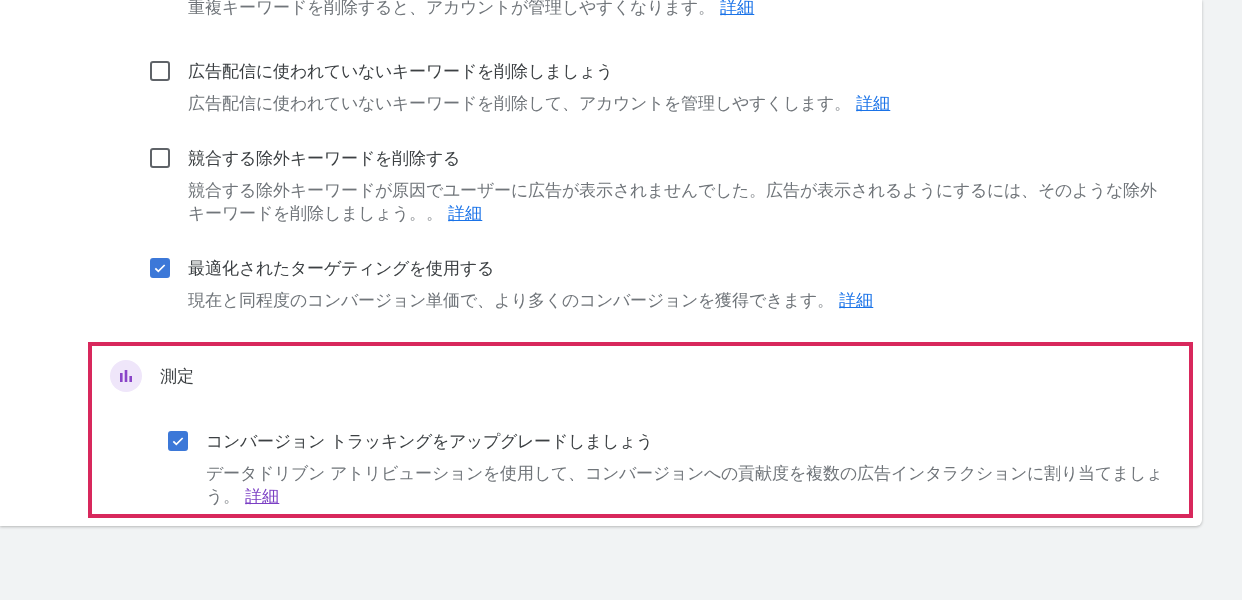 This screenshot has height=600, width=1242. Describe the element at coordinates (540, 104) in the screenshot. I see `item-description: 広告配信に使われていないキーワードを削除して、アカウントを管理しやすくします。 詳細` at that location.